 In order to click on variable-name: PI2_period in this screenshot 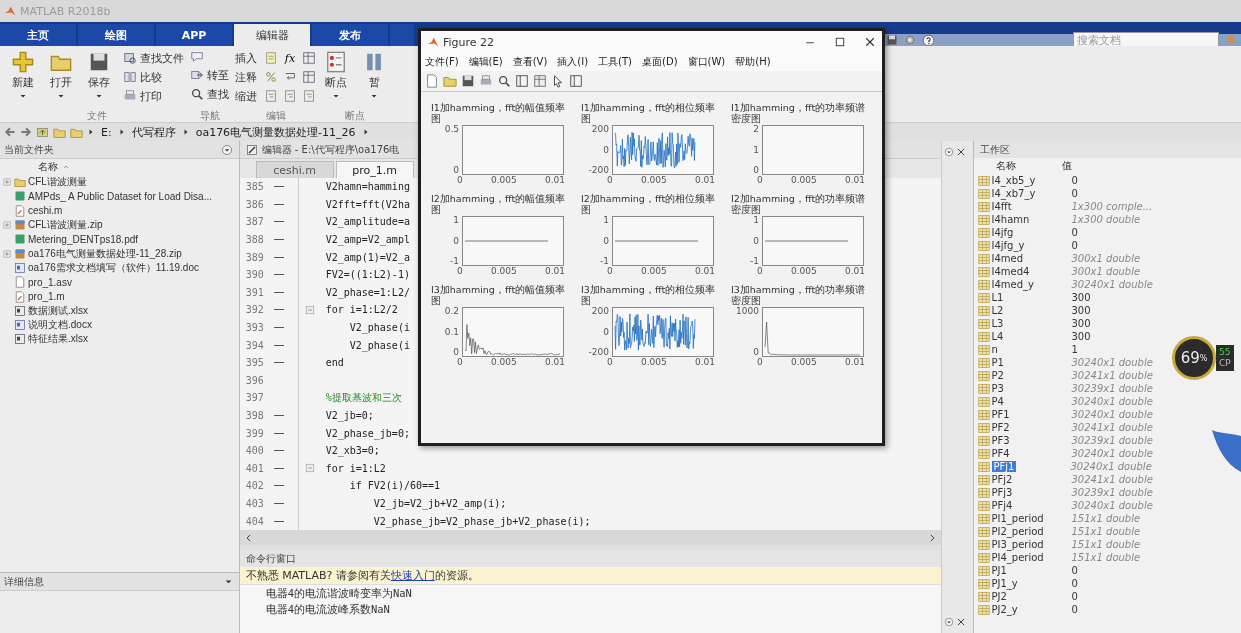, I will do `click(1030, 531)`.